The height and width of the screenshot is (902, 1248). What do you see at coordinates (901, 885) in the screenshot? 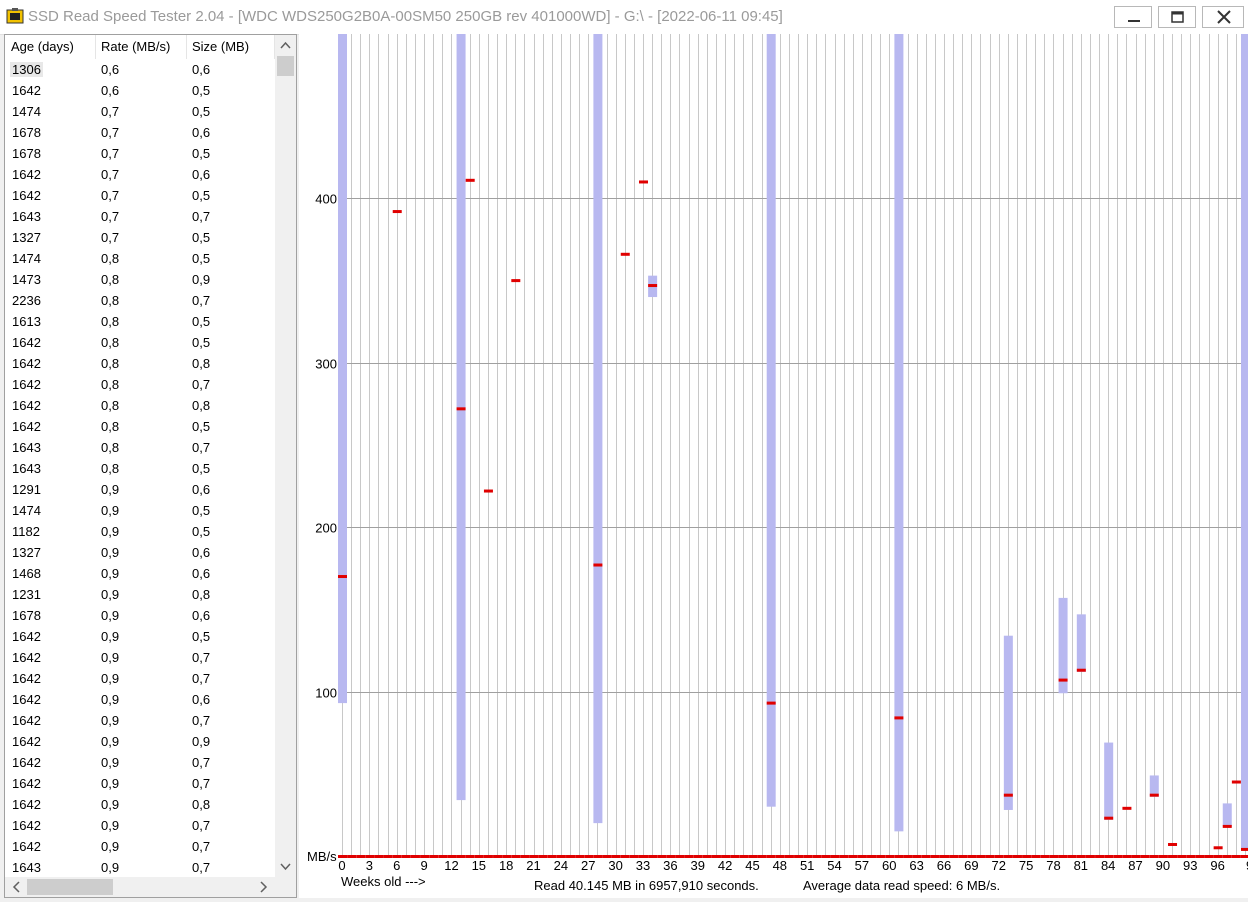
I see `average-speed-text: Average data read speed: 6 MB/s.` at bounding box center [901, 885].